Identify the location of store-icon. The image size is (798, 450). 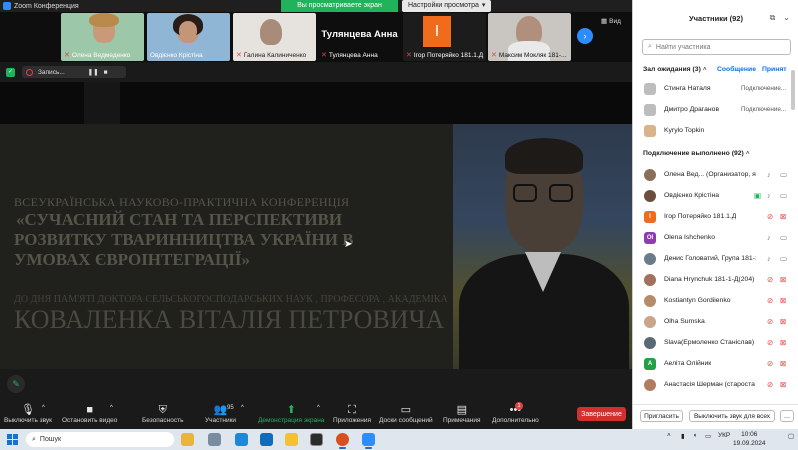
(316, 439).